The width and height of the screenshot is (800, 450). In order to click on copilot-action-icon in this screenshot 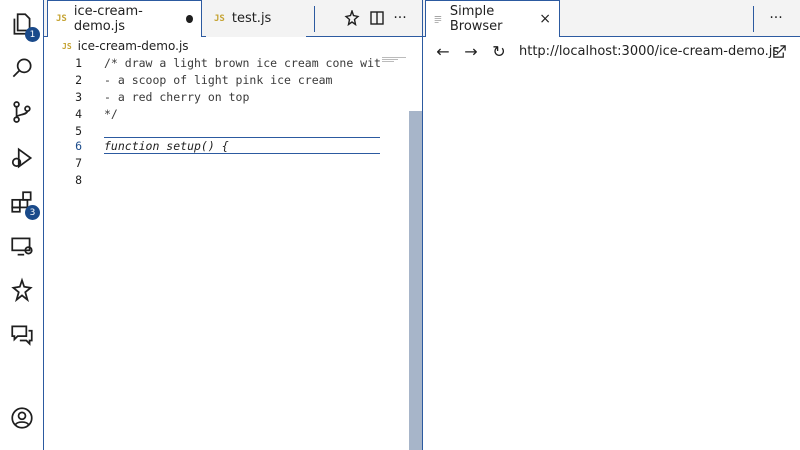, I will do `click(352, 18)`.